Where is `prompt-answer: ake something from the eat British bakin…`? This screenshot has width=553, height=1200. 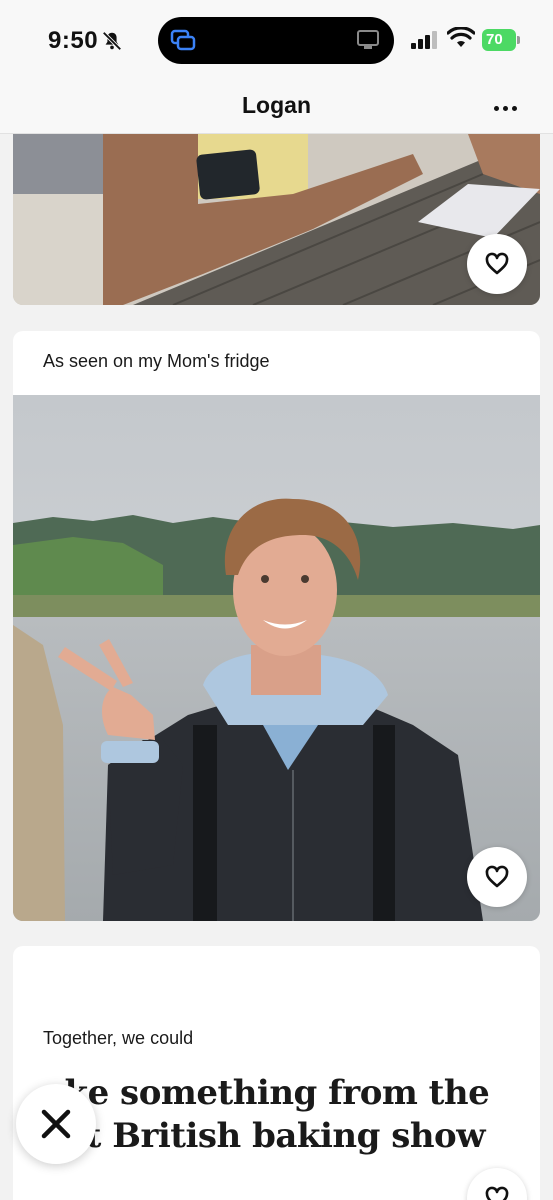
prompt-answer: ake something from the eat British bakin… is located at coordinates (266, 1114).